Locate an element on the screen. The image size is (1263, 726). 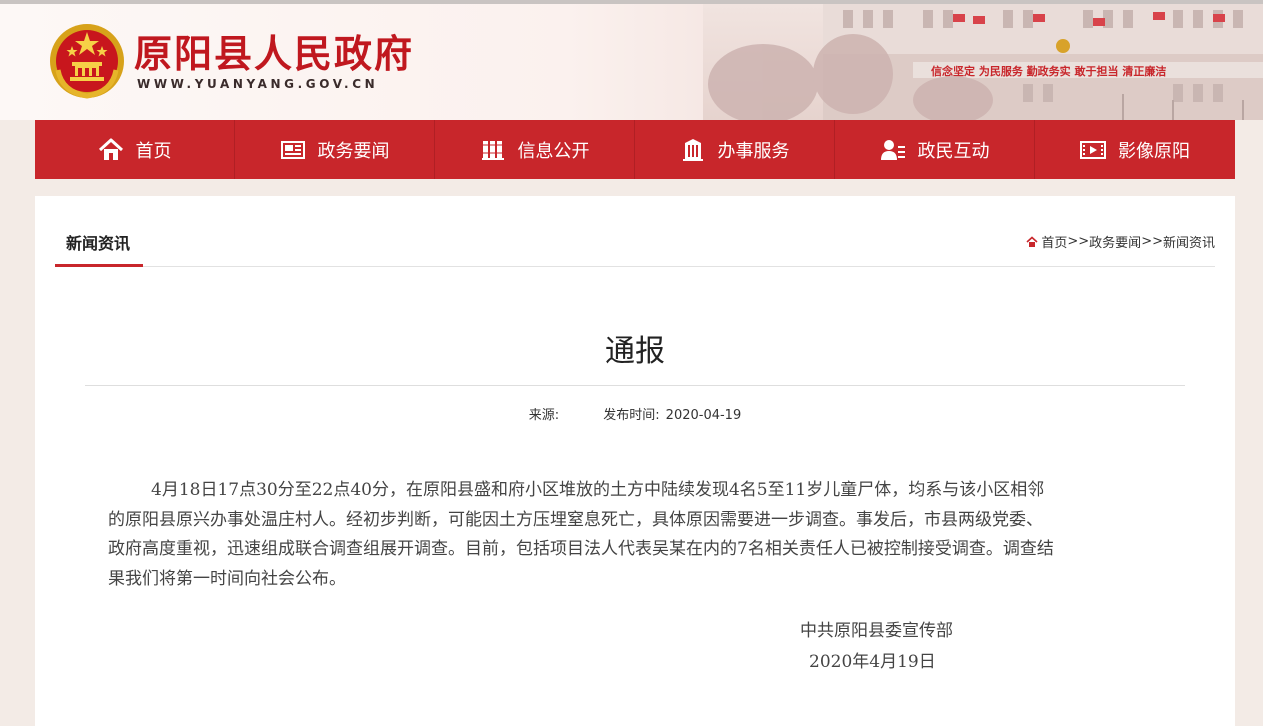
banner-slogan: 信念坚定 为民服务 勤政务实 敢于担当 清正廉洁 is located at coordinates (1048, 71).